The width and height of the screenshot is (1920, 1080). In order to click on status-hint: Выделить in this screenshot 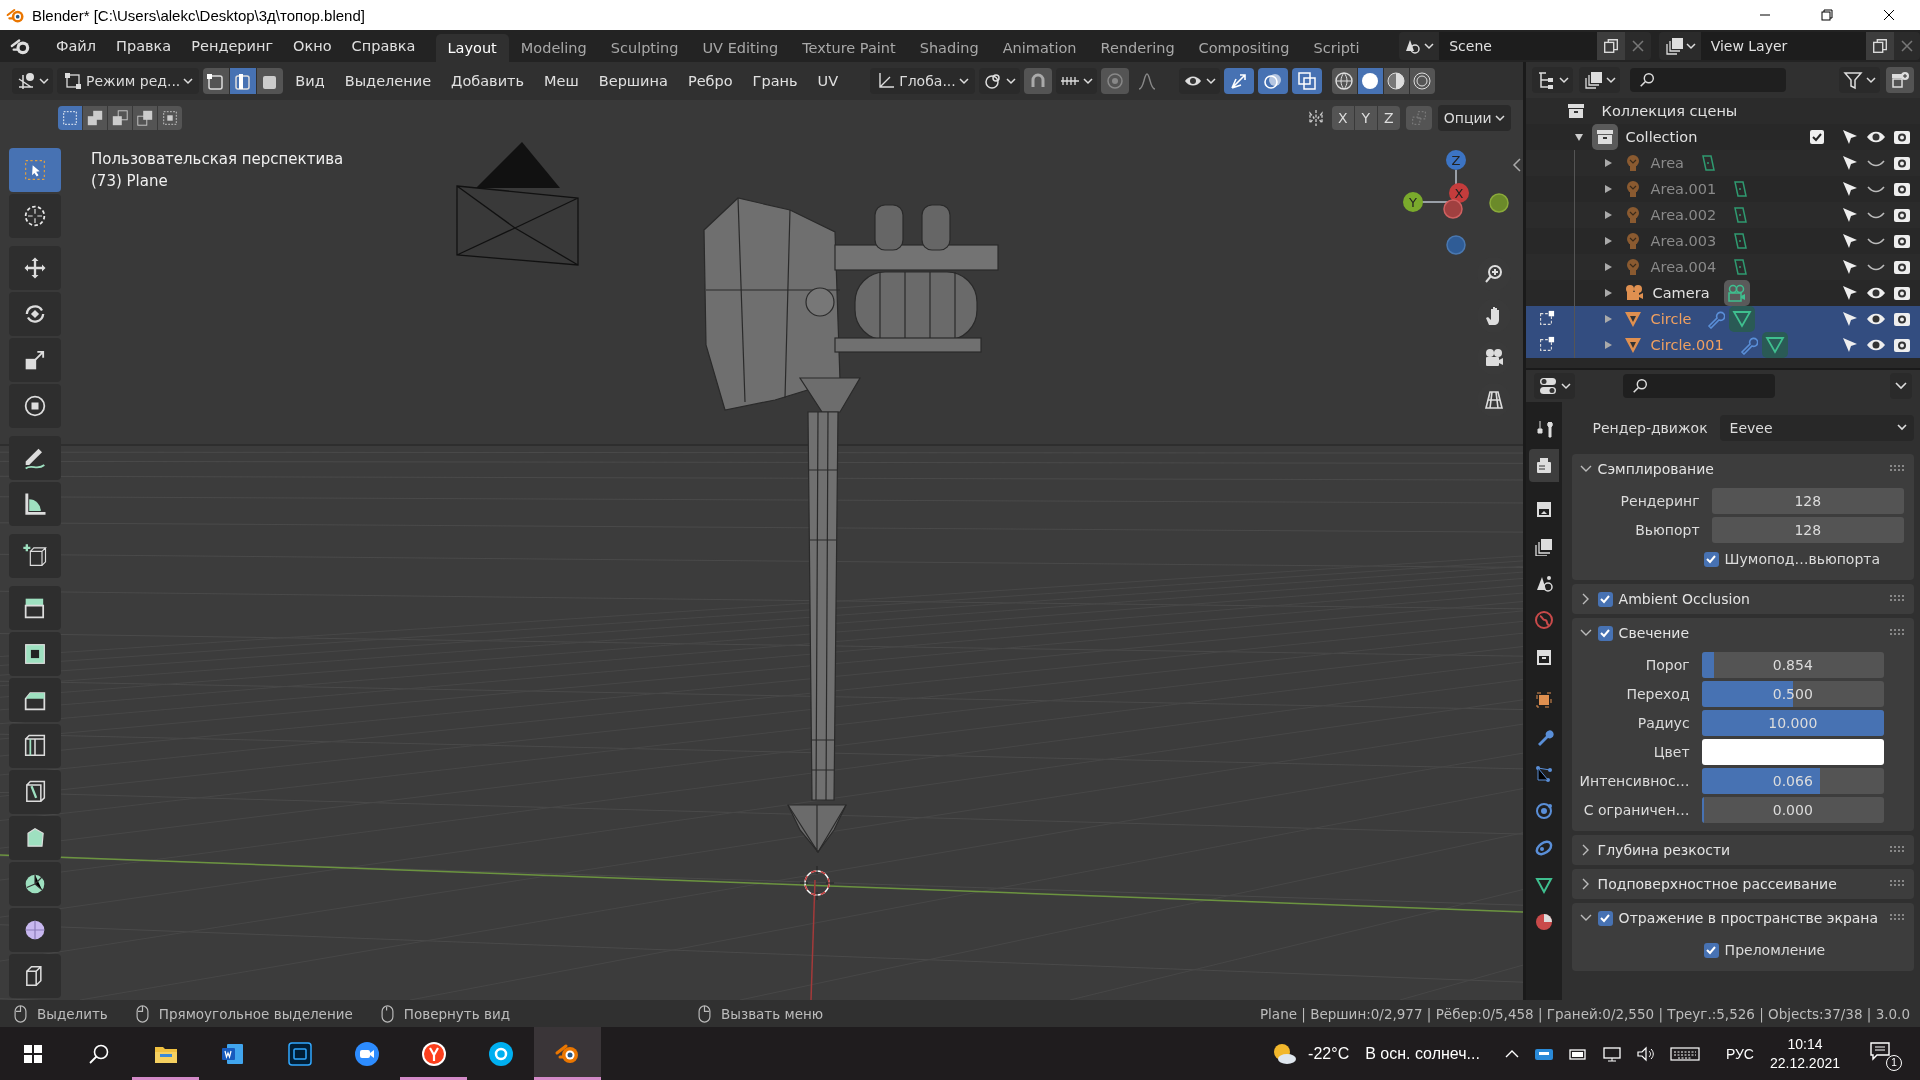, I will do `click(72, 1013)`.